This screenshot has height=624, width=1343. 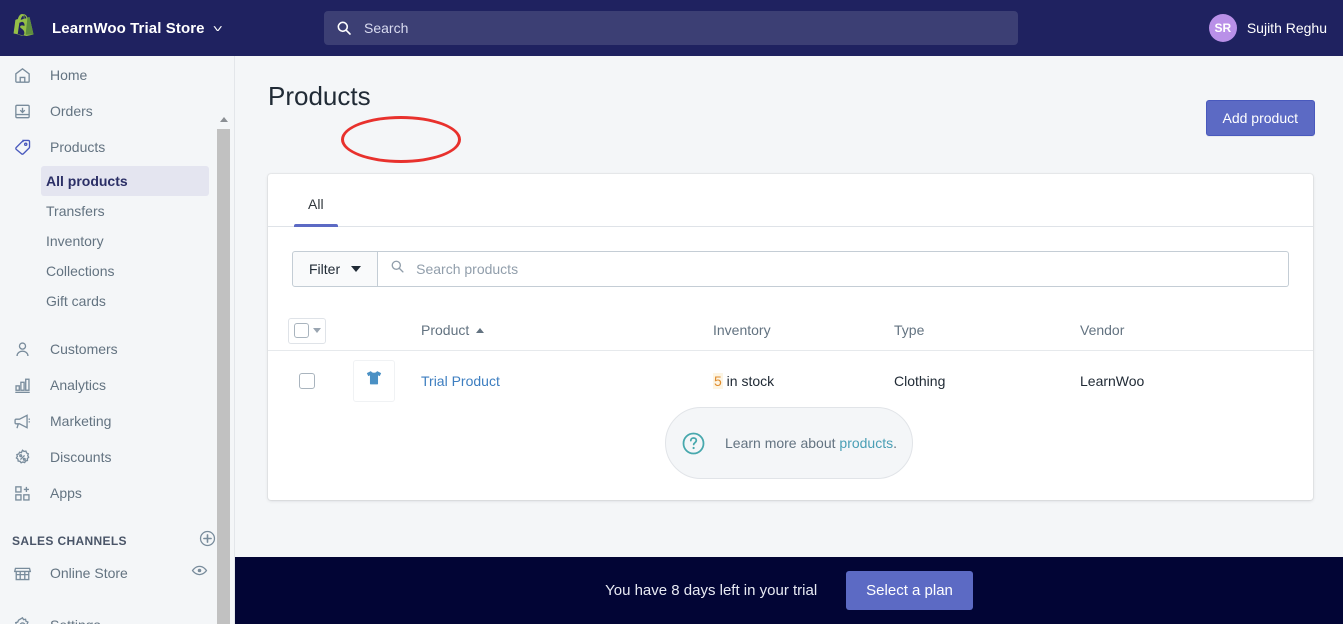 I want to click on sidebar-item-apps: Apps, so click(x=115, y=493).